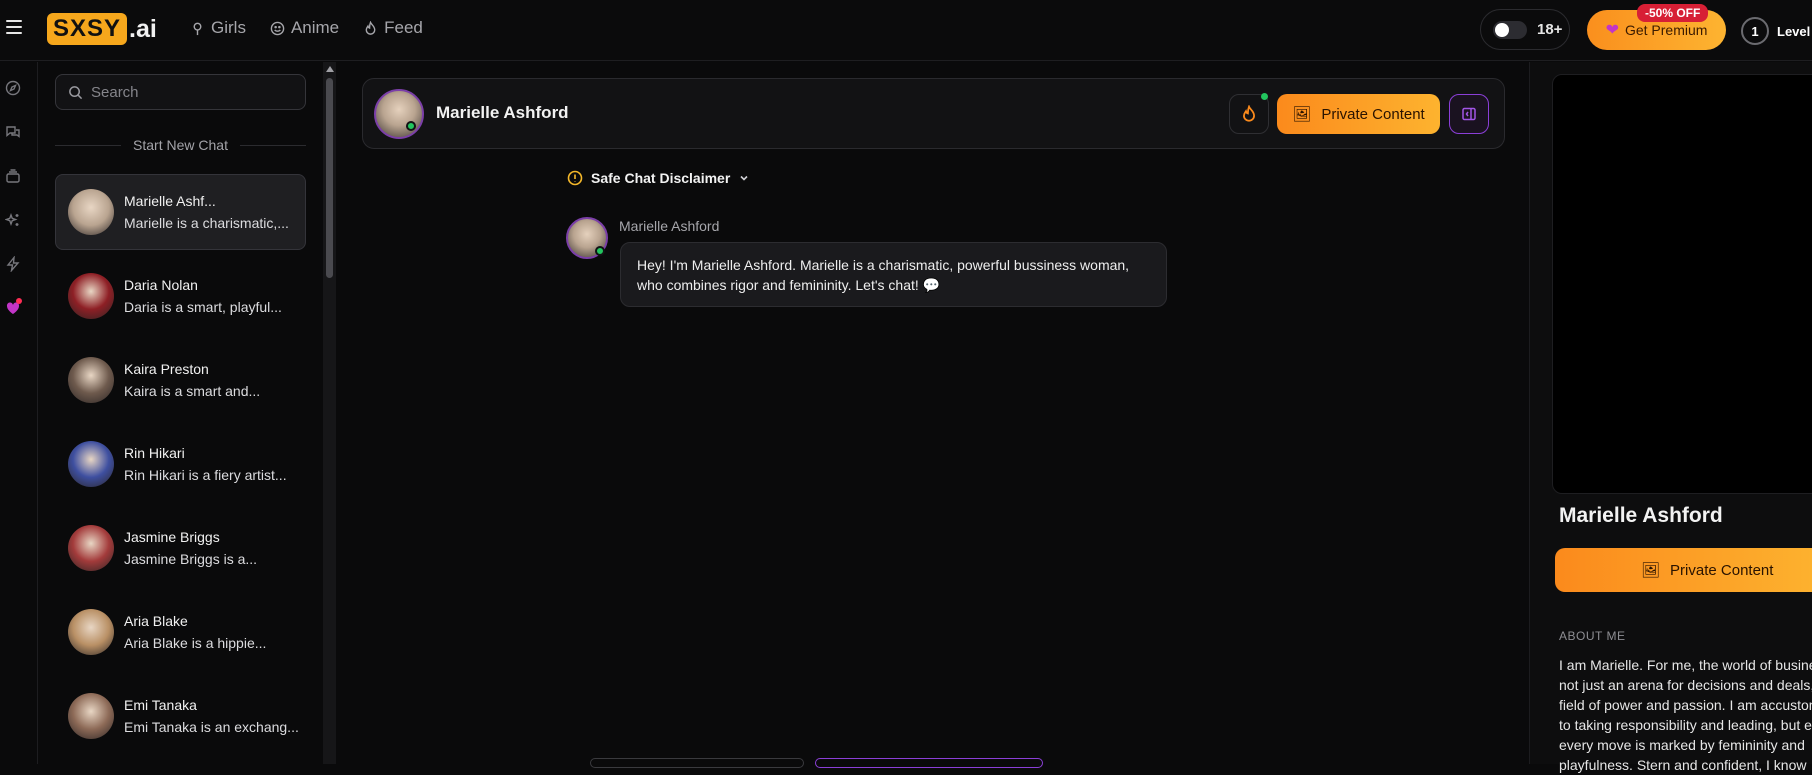  What do you see at coordinates (1775, 31) in the screenshot?
I see `level-indicator: 1 Level` at bounding box center [1775, 31].